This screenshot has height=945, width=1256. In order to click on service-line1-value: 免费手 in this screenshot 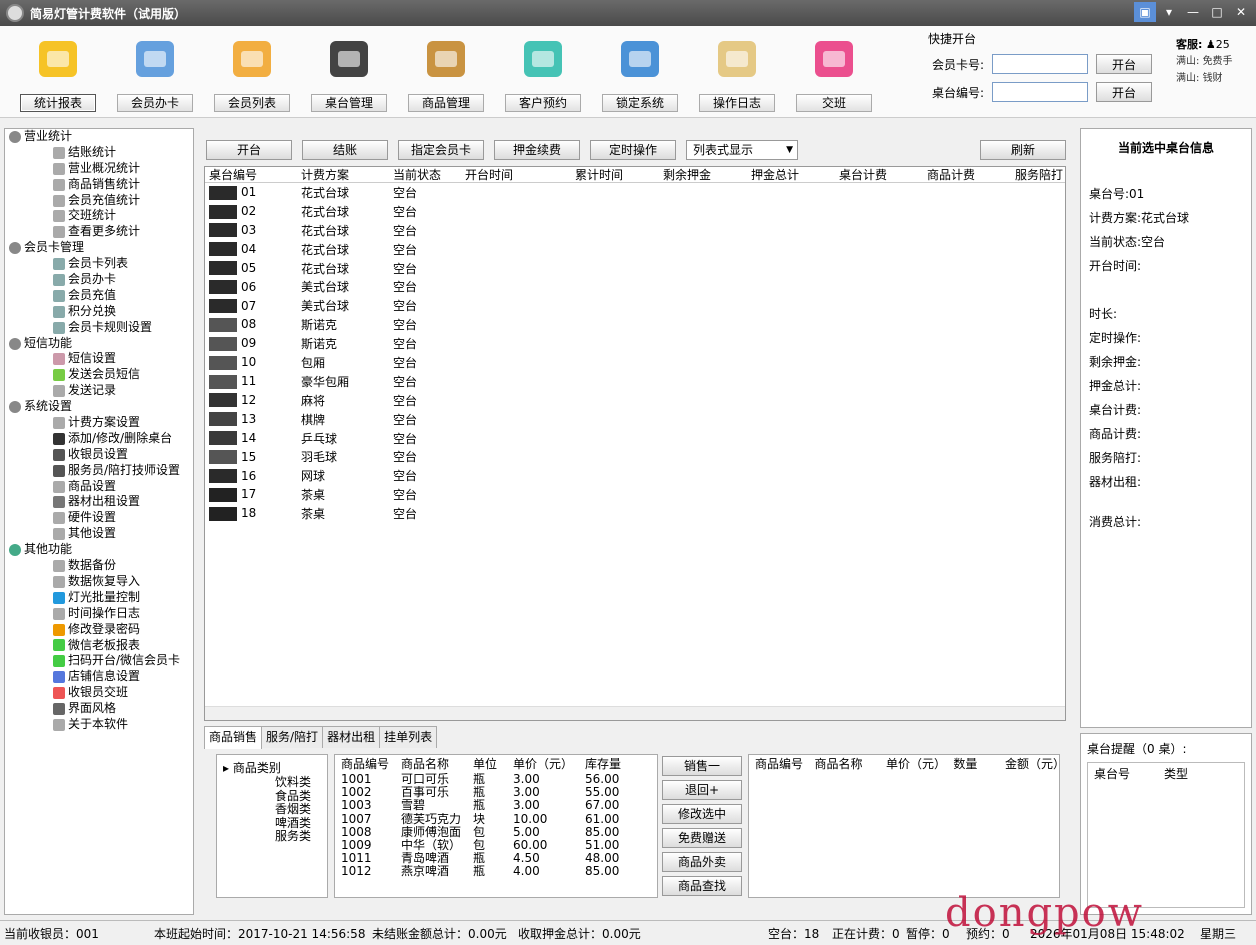, I will do `click(1218, 61)`.